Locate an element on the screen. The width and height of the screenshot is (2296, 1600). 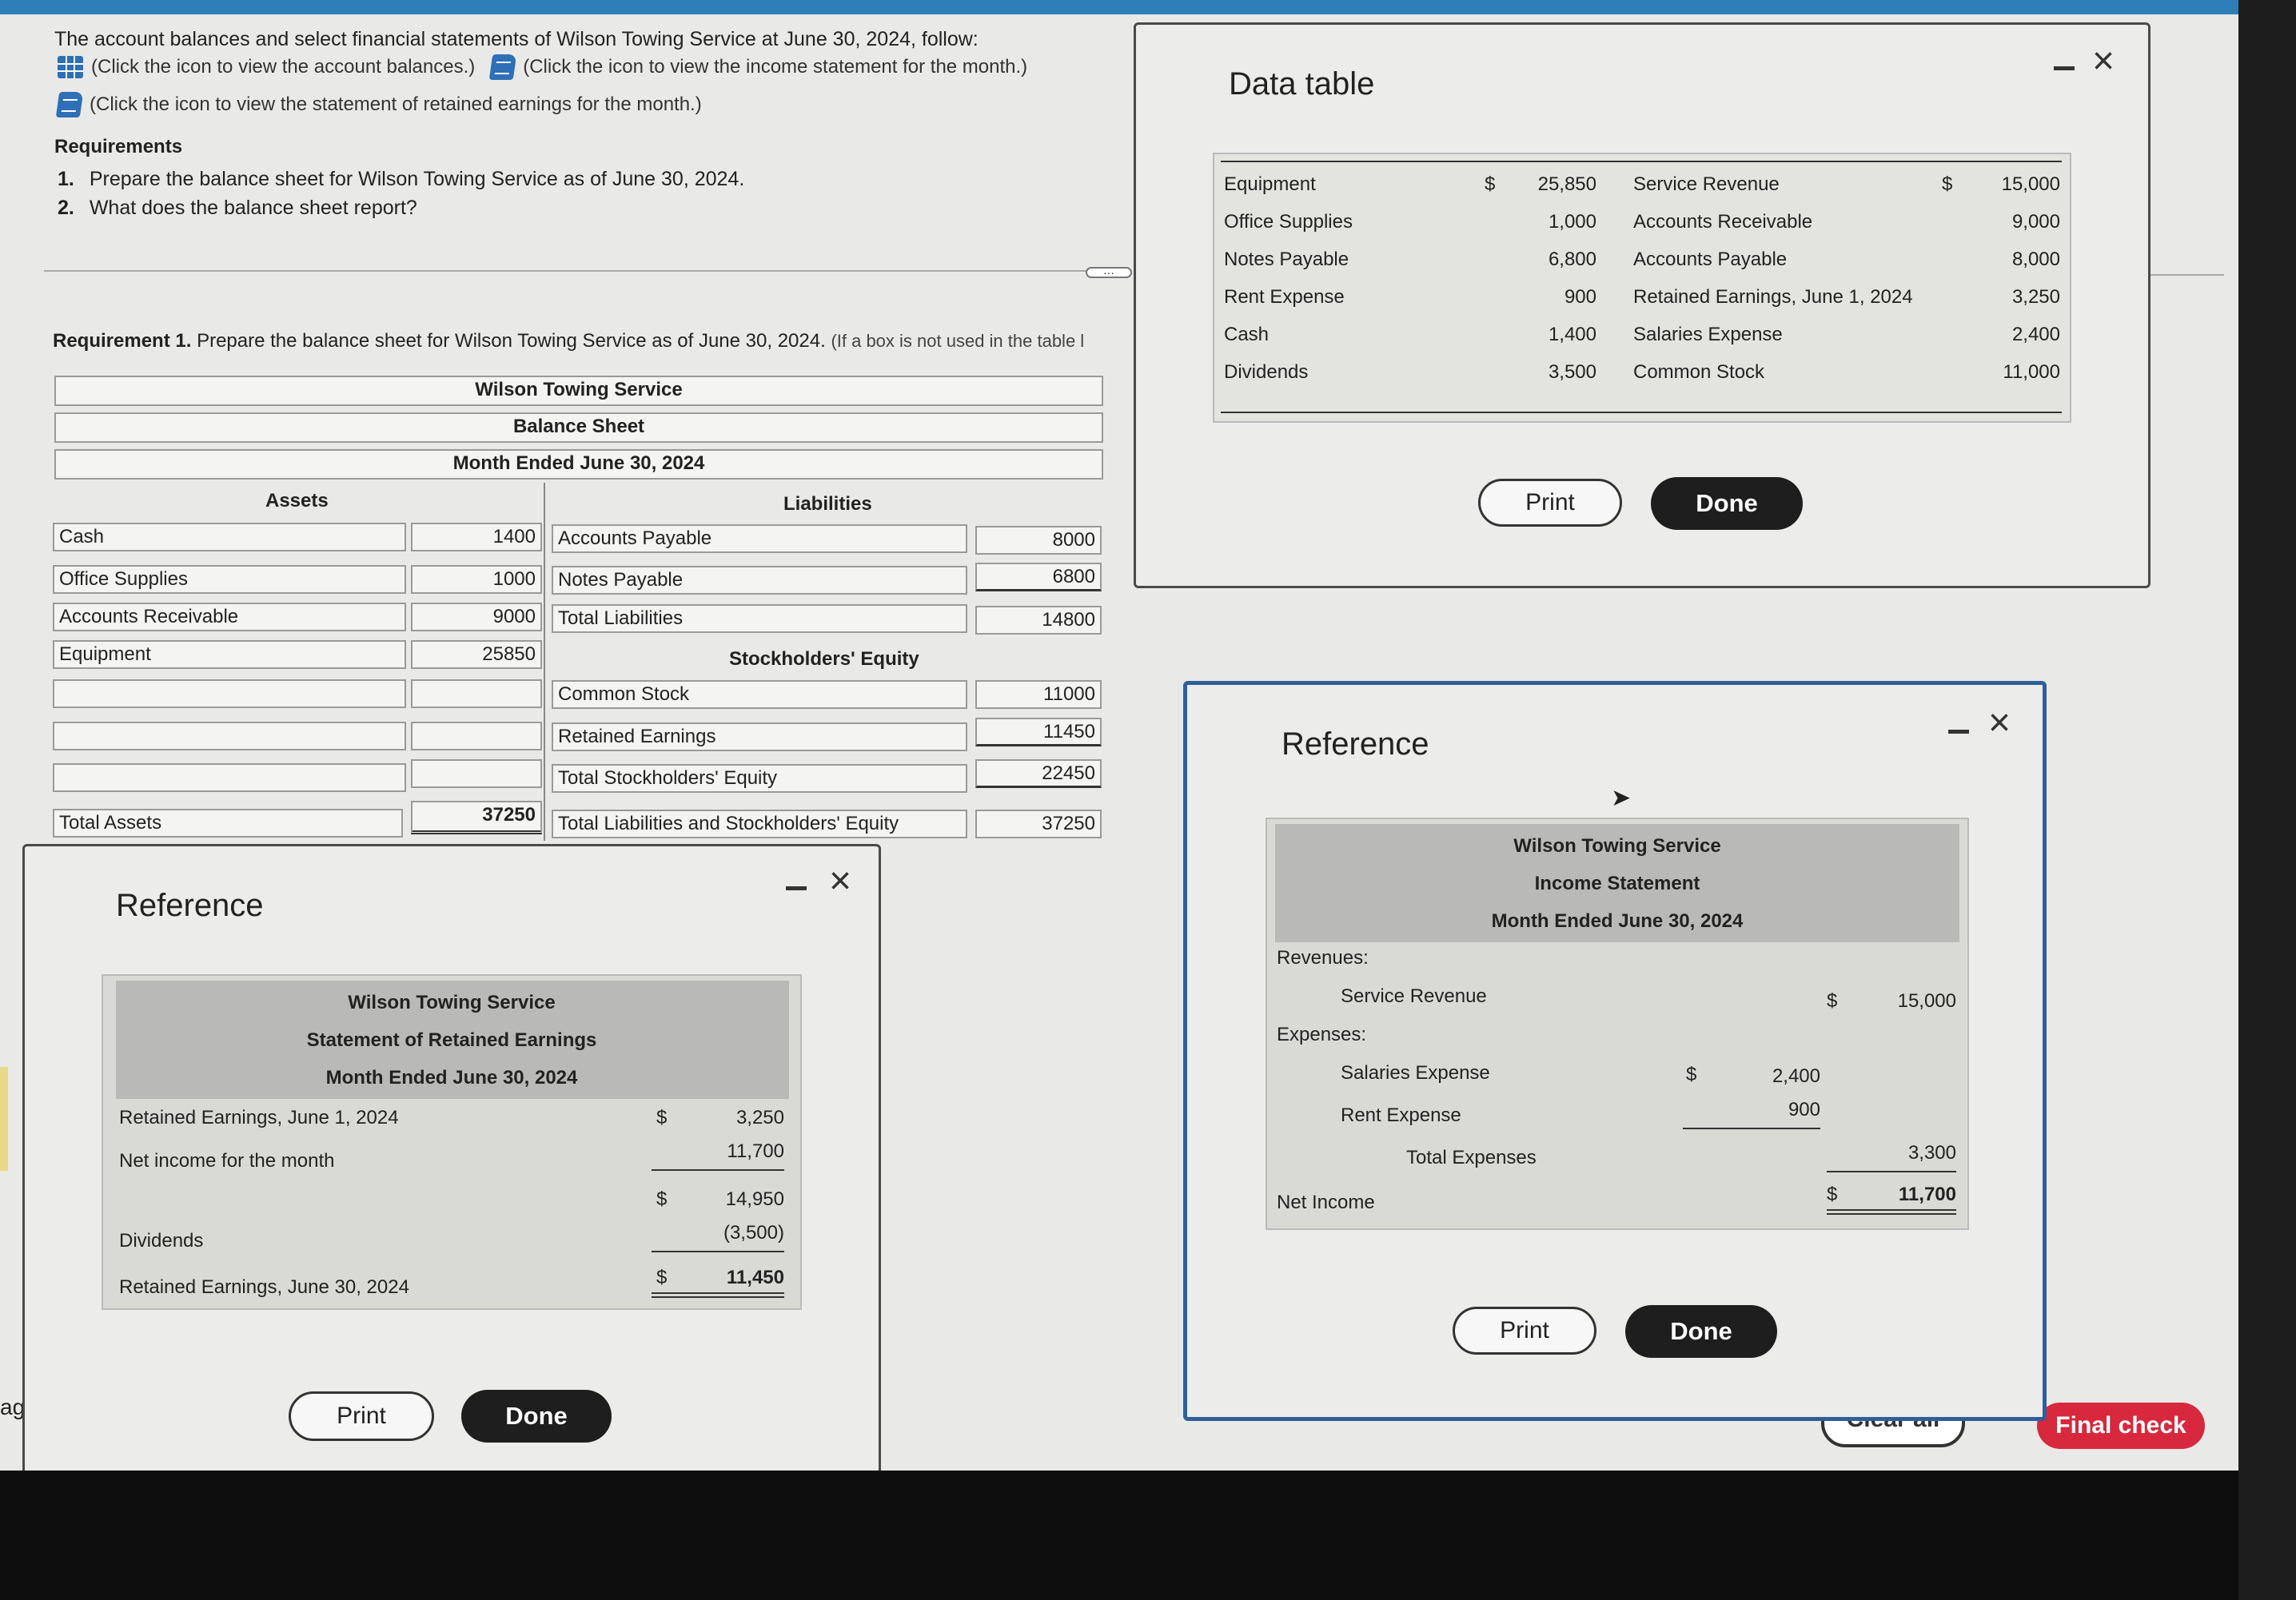
table-icon is located at coordinates (70, 67).